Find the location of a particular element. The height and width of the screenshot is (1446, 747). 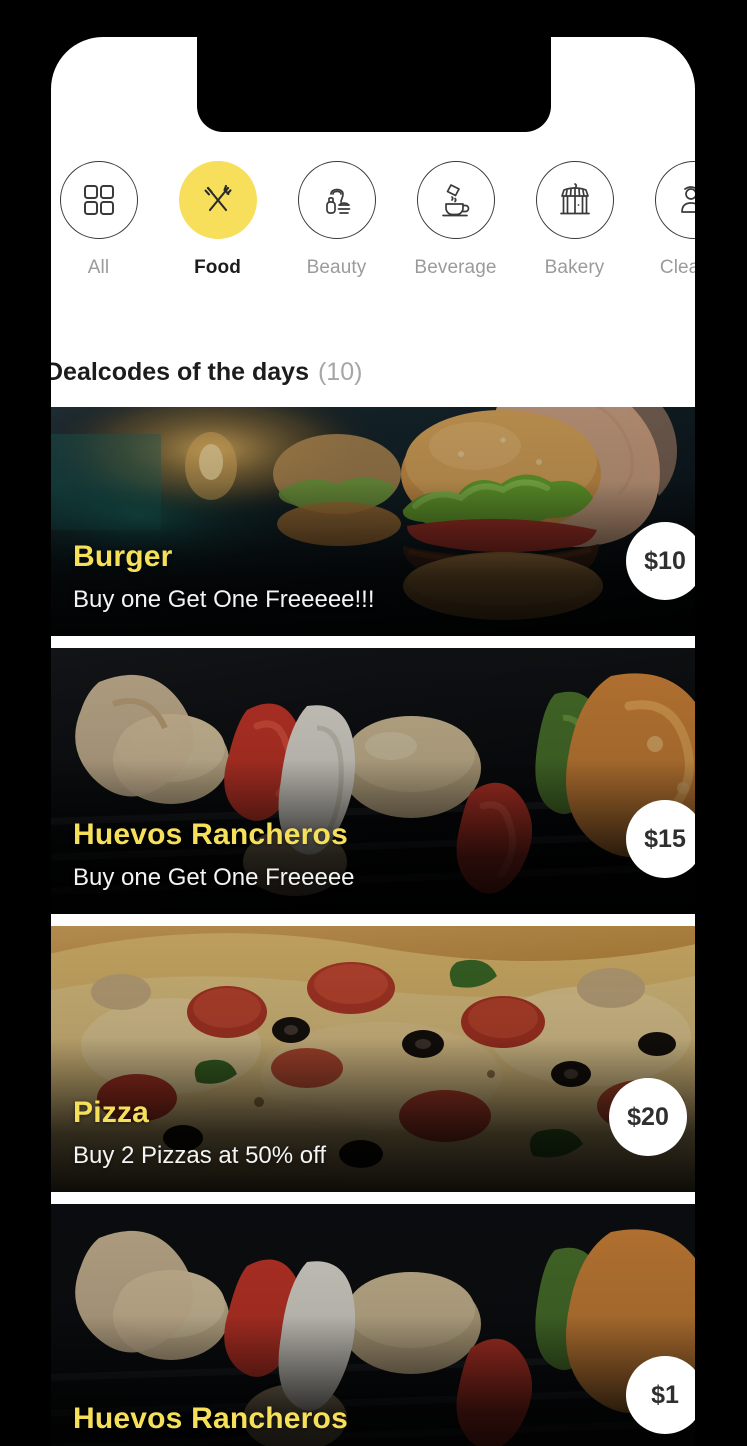

coffee-cup-icon is located at coordinates (455, 200).